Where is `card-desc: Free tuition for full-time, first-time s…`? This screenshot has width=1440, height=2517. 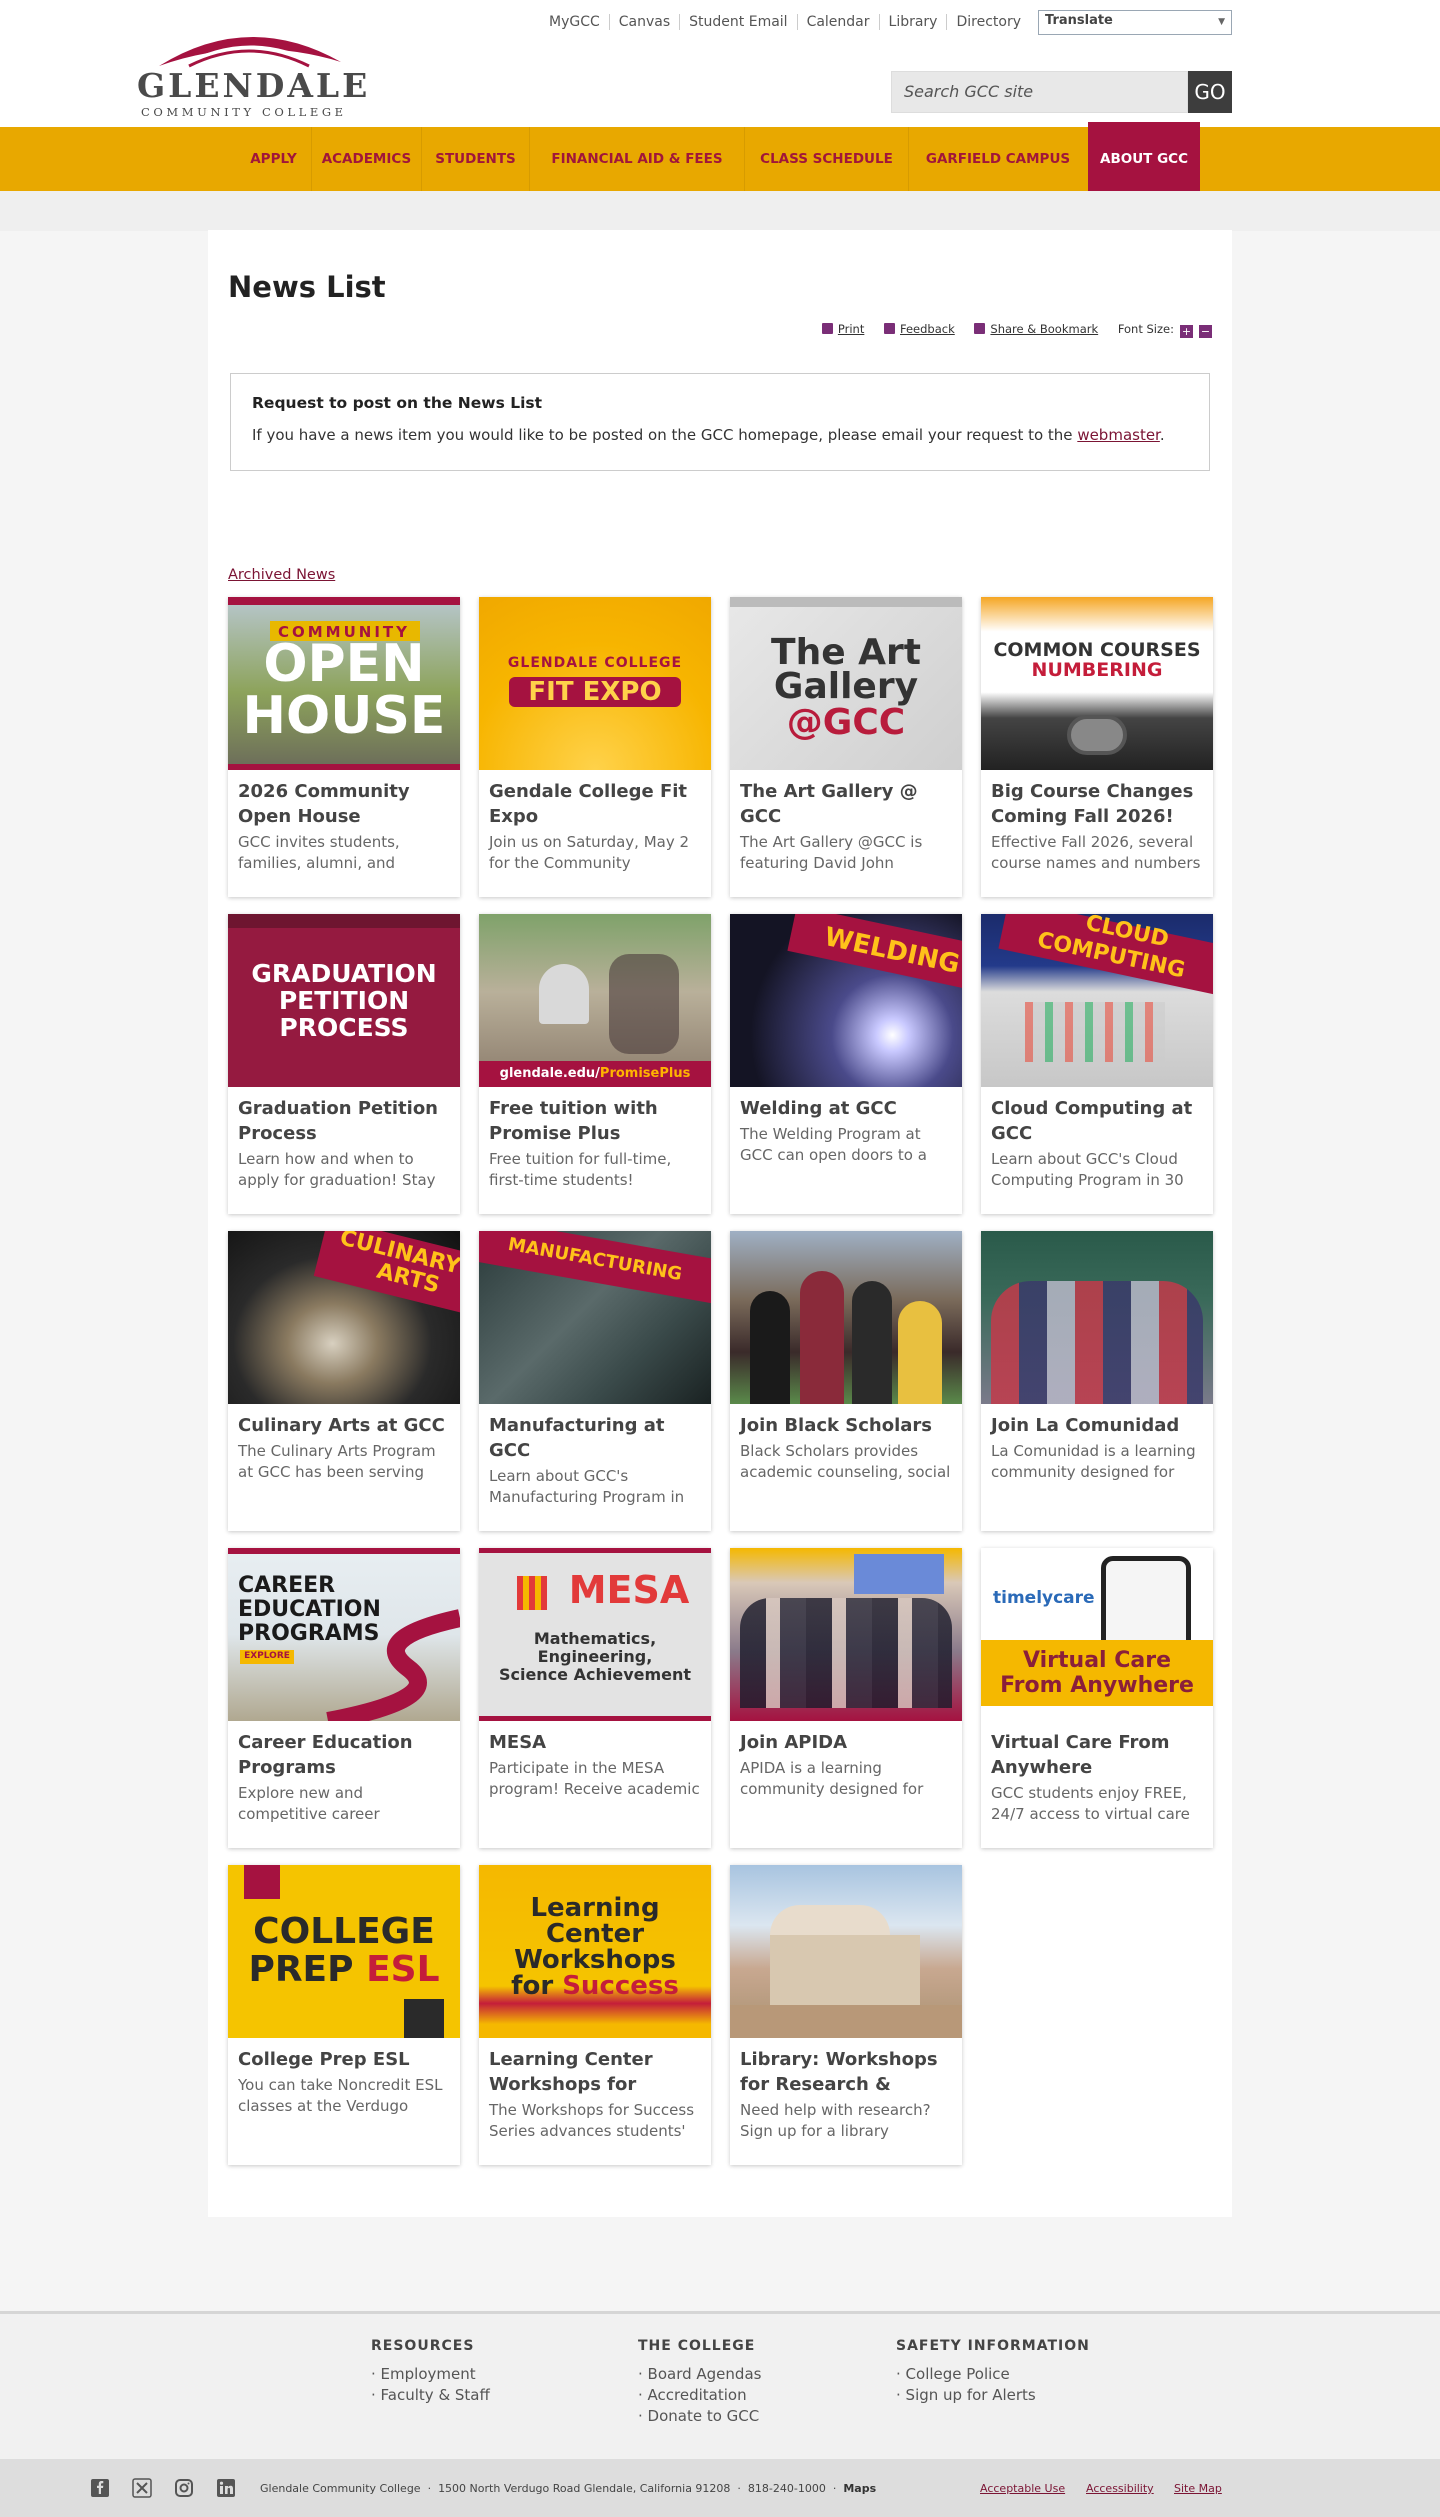 card-desc: Free tuition for full-time, first-time s… is located at coordinates (580, 1169).